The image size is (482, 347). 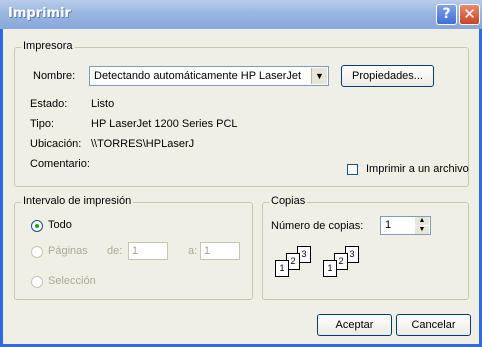 I want to click on copies-count-label: Número de copias:, so click(x=317, y=226).